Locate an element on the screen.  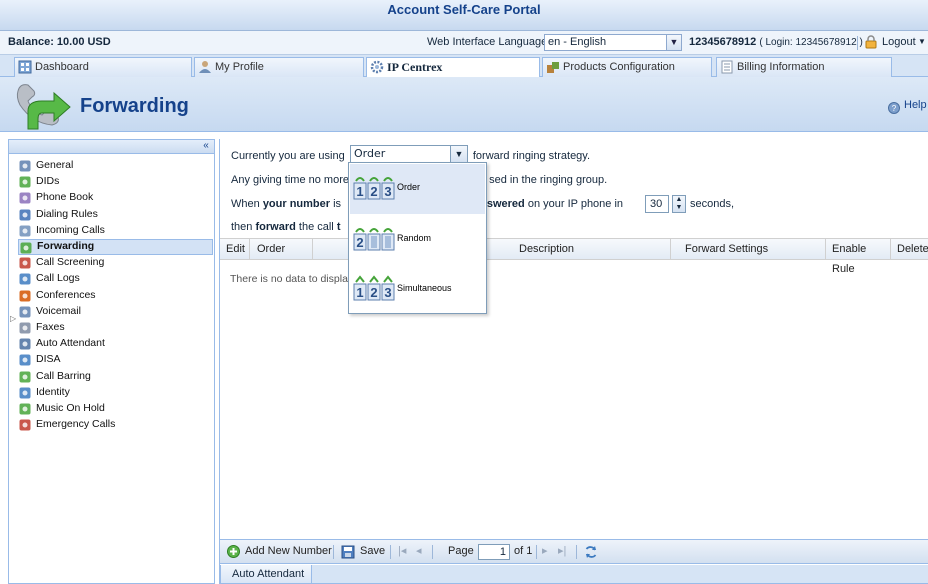
tab-auto-attendant: Auto Attendant is located at coordinates (266, 574).